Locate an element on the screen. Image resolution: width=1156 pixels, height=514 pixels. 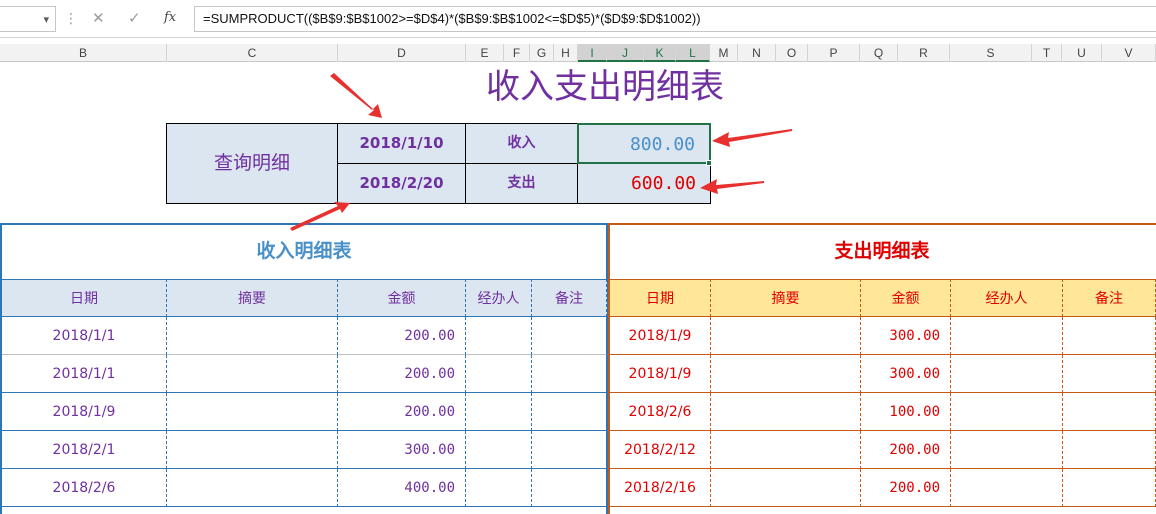
chevron-down-icon: ▾ is located at coordinates (46, 19).